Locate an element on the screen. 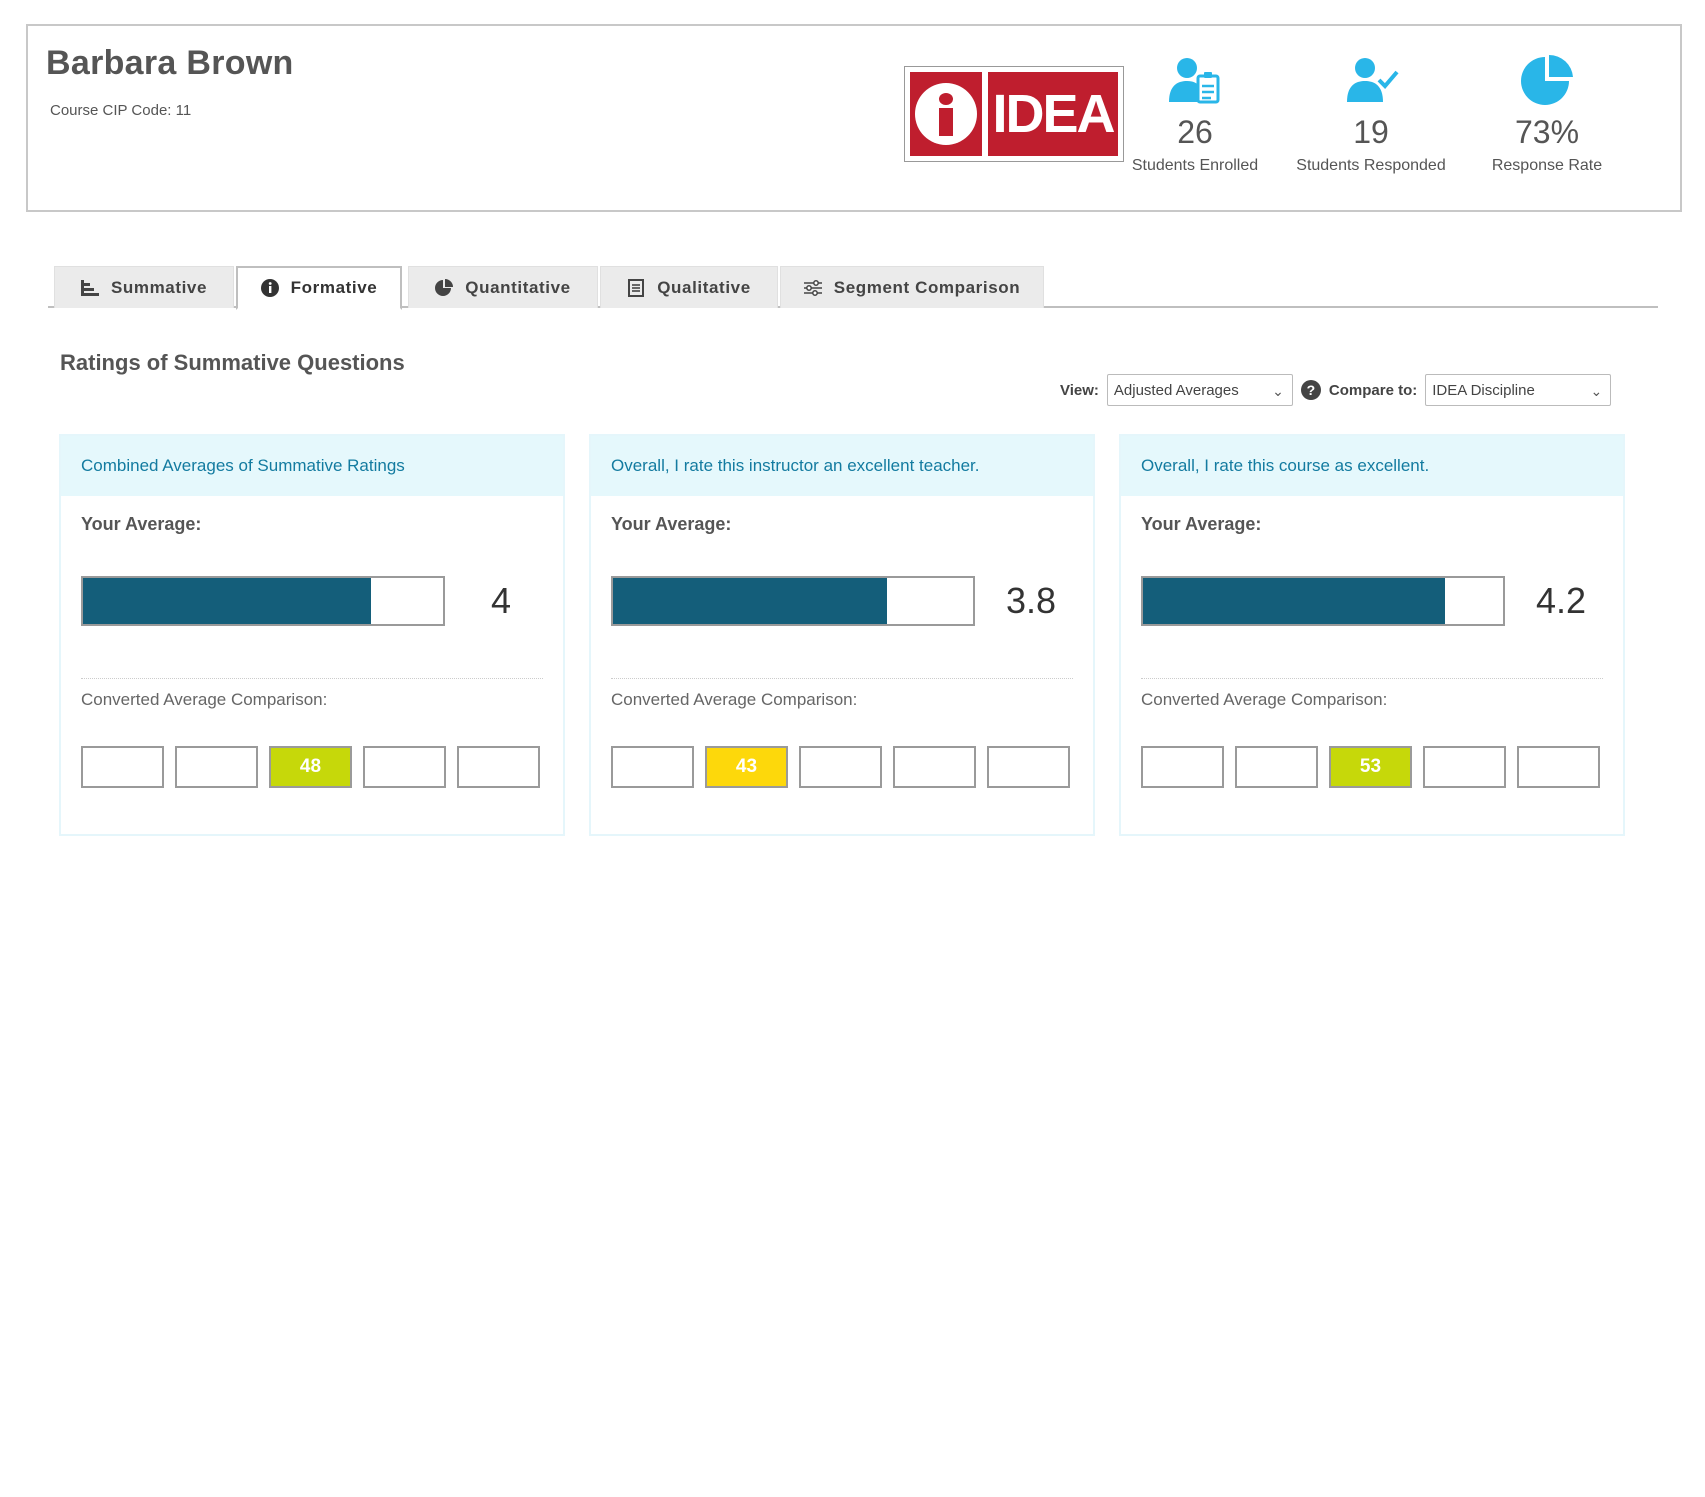 The image size is (1705, 1497). card-title: Combined Averages of Summative Ratings is located at coordinates (312, 466).